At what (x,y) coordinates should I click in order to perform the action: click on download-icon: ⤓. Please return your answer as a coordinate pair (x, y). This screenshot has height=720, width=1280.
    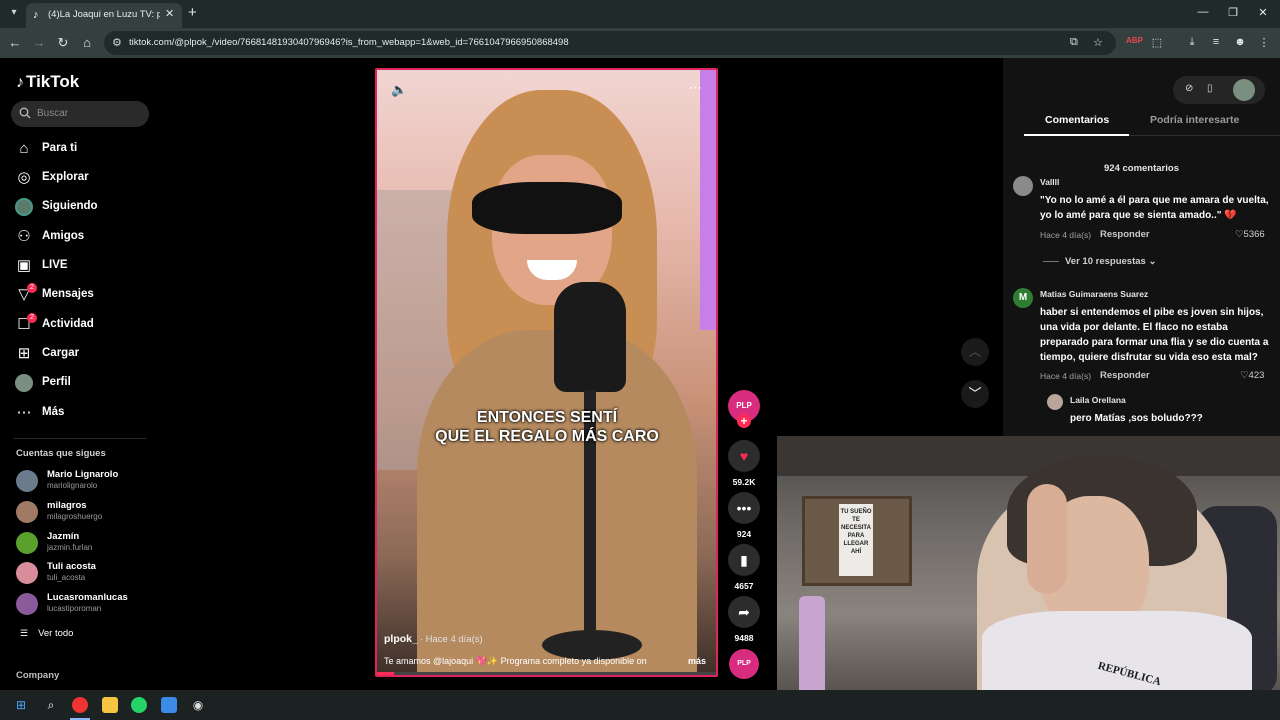
    Looking at the image, I should click on (1192, 42).